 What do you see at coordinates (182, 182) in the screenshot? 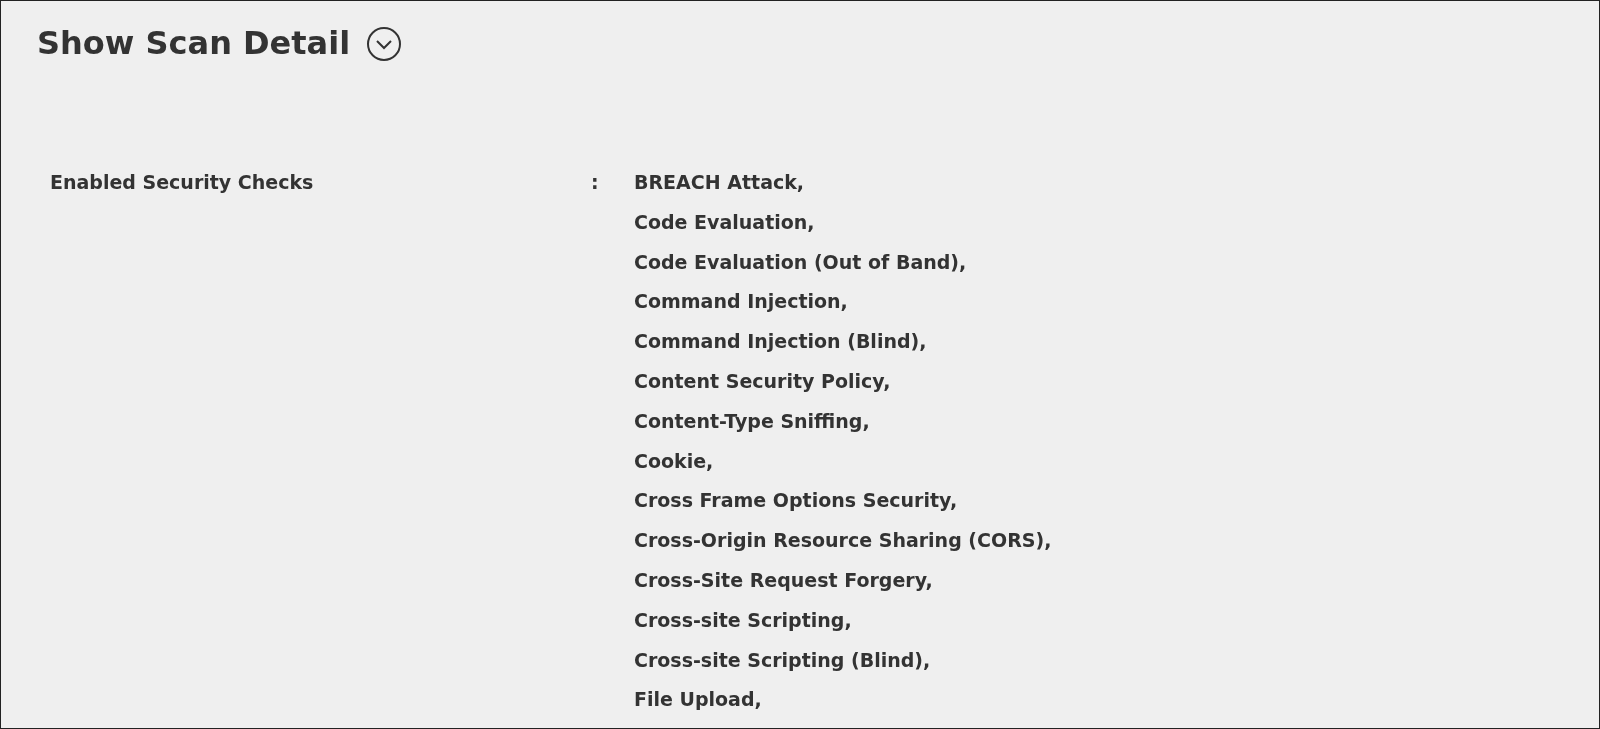
I see `field-label: Enabled Security Checks` at bounding box center [182, 182].